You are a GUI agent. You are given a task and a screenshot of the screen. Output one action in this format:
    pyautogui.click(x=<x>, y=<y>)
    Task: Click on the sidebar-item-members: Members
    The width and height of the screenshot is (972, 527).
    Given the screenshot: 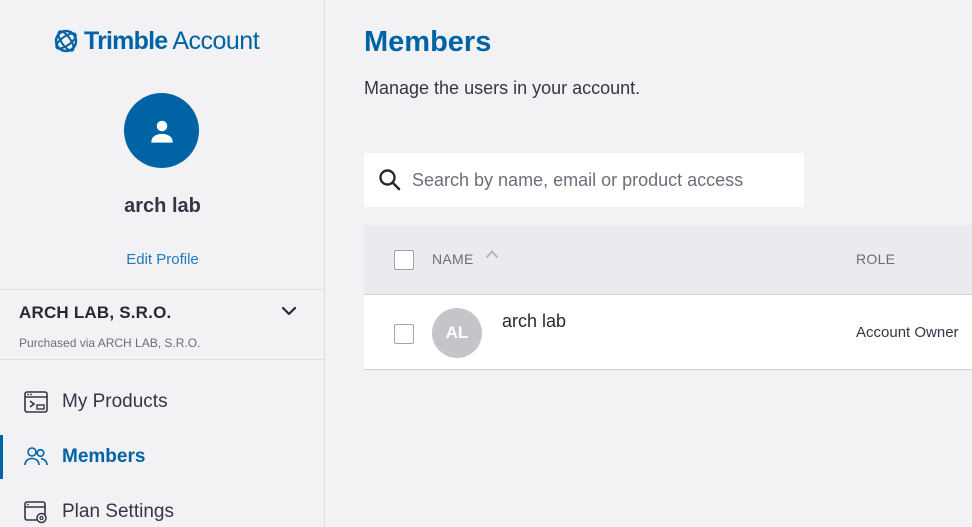 What is the action you would take?
    pyautogui.click(x=162, y=457)
    